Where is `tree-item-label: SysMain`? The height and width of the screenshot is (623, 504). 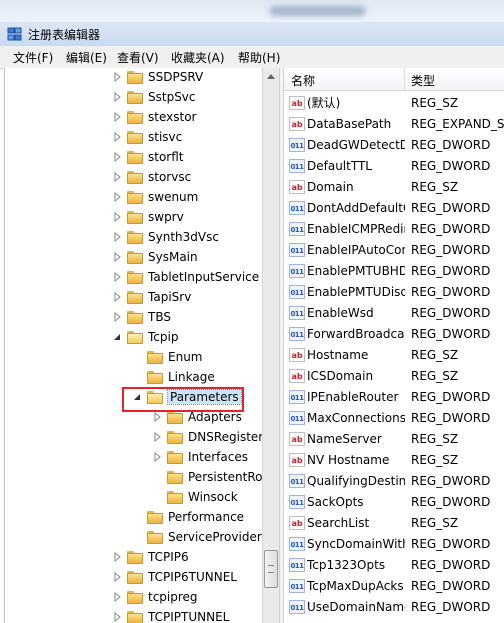
tree-item-label: SysMain is located at coordinates (173, 257).